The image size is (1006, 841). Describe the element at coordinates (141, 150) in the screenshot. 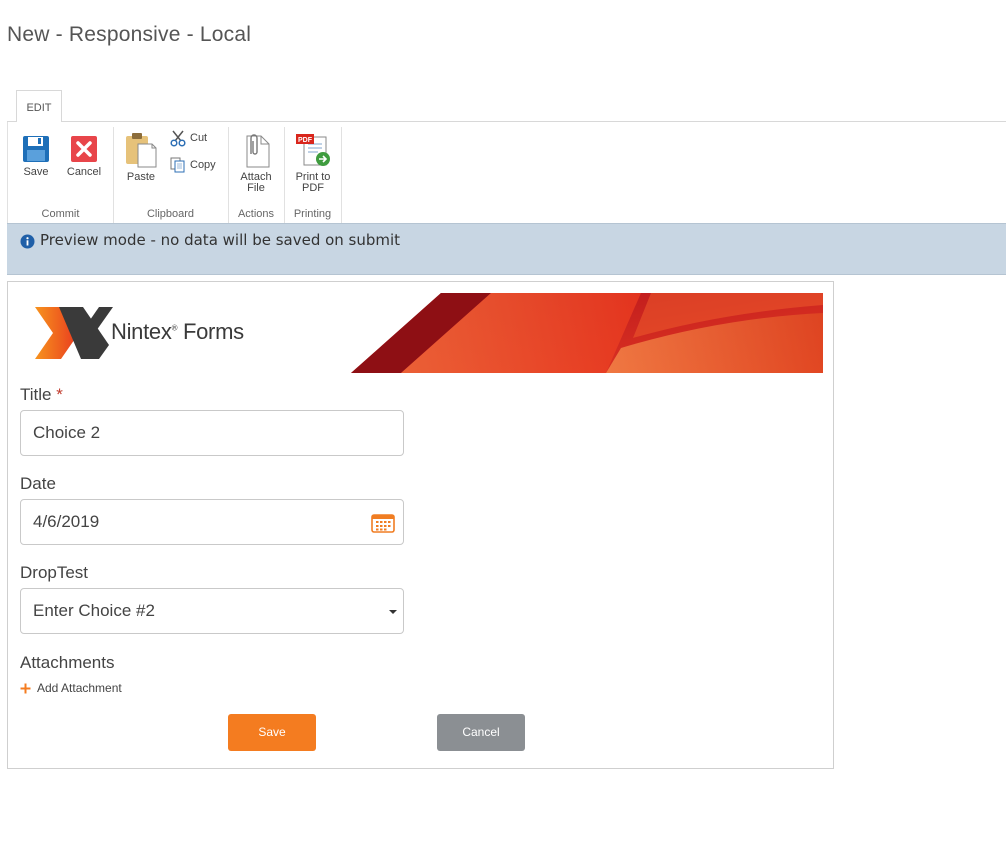

I see `clipboard-paste-icon` at that location.